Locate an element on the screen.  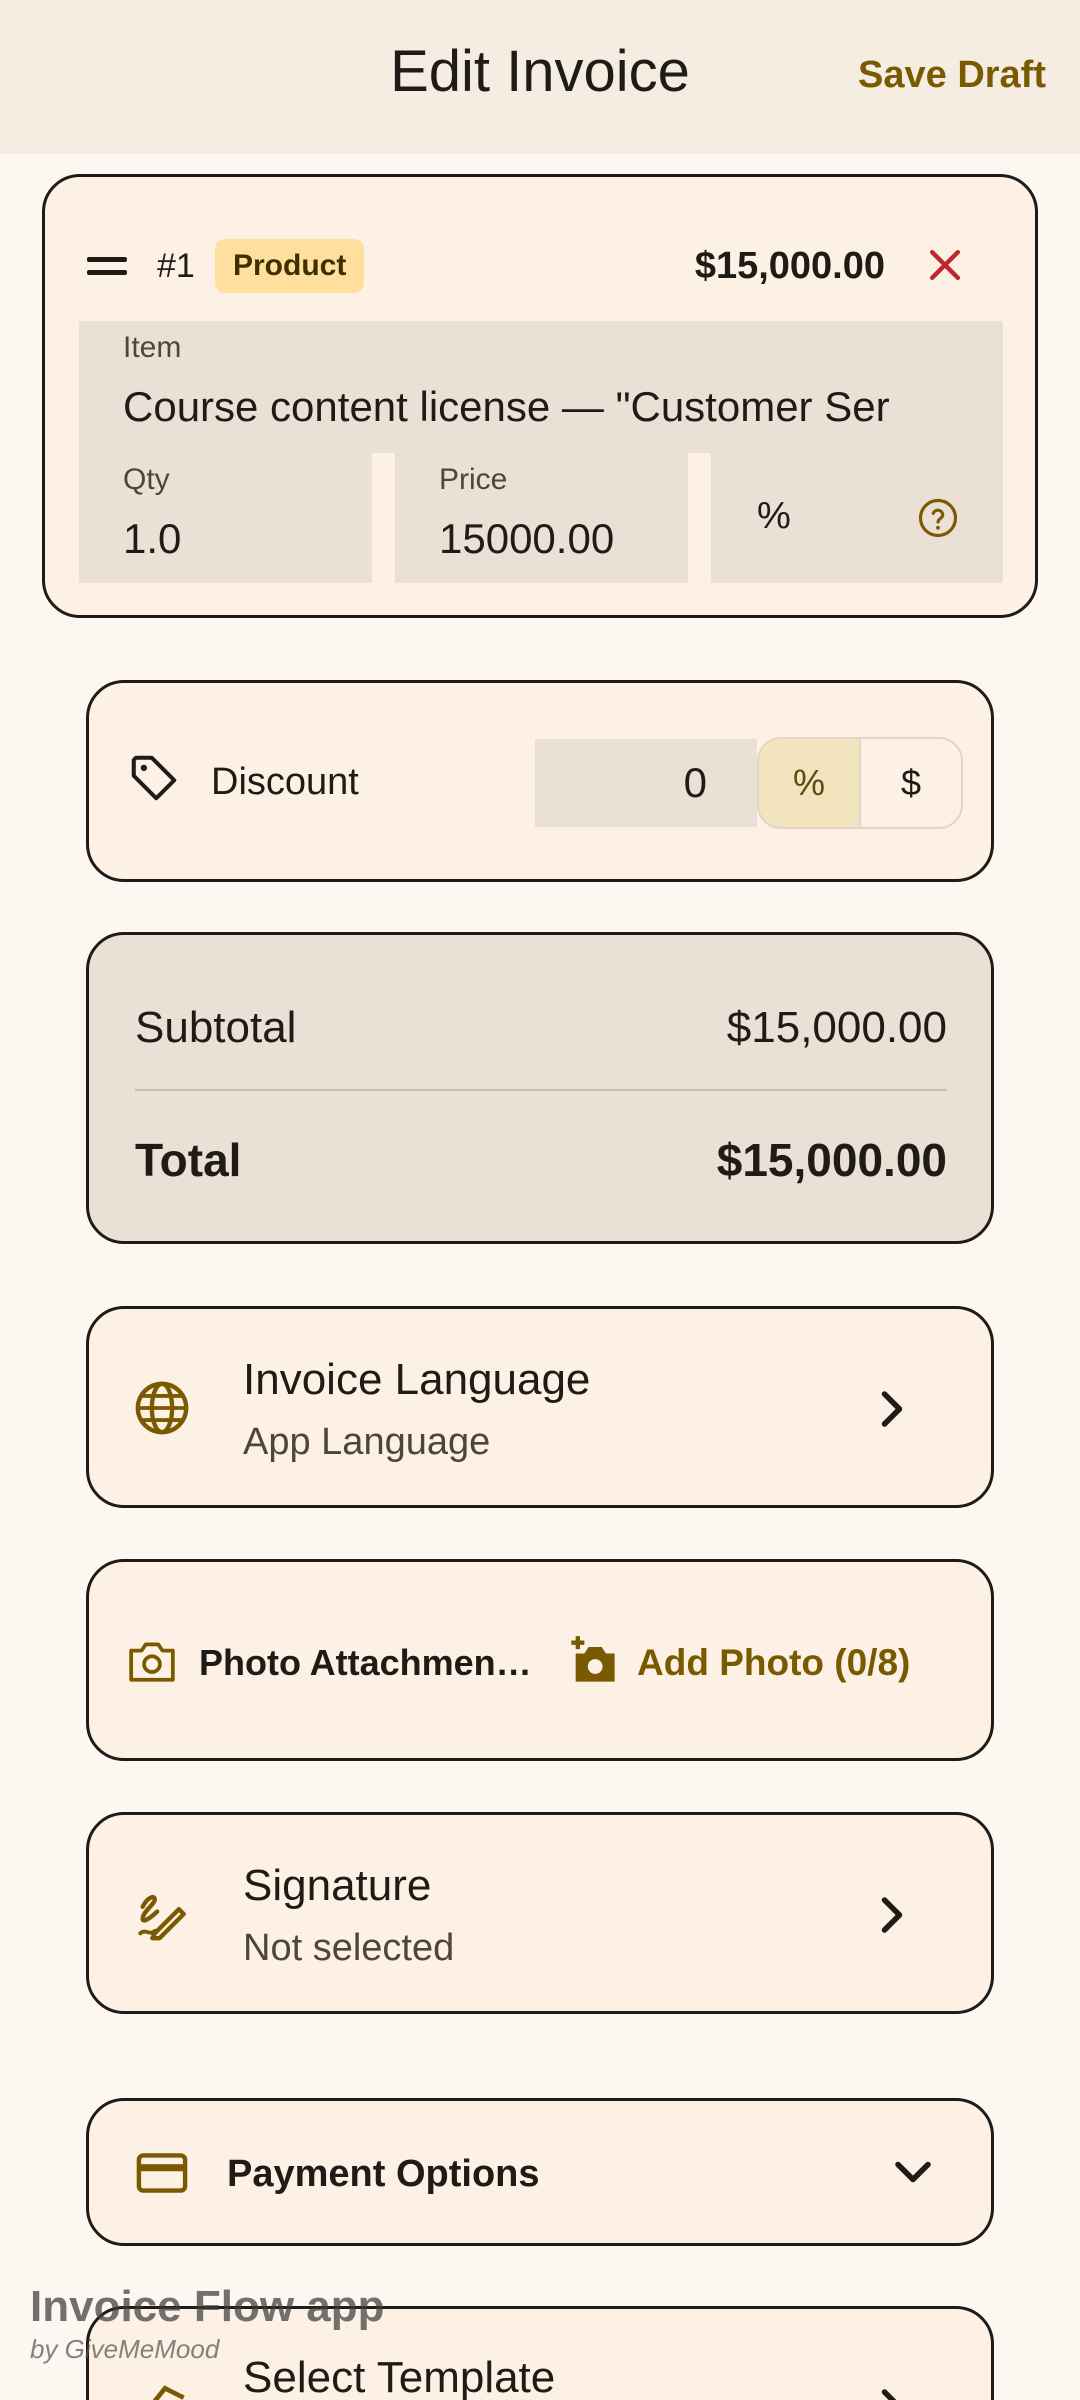
total-label: Total is located at coordinates (188, 1160).